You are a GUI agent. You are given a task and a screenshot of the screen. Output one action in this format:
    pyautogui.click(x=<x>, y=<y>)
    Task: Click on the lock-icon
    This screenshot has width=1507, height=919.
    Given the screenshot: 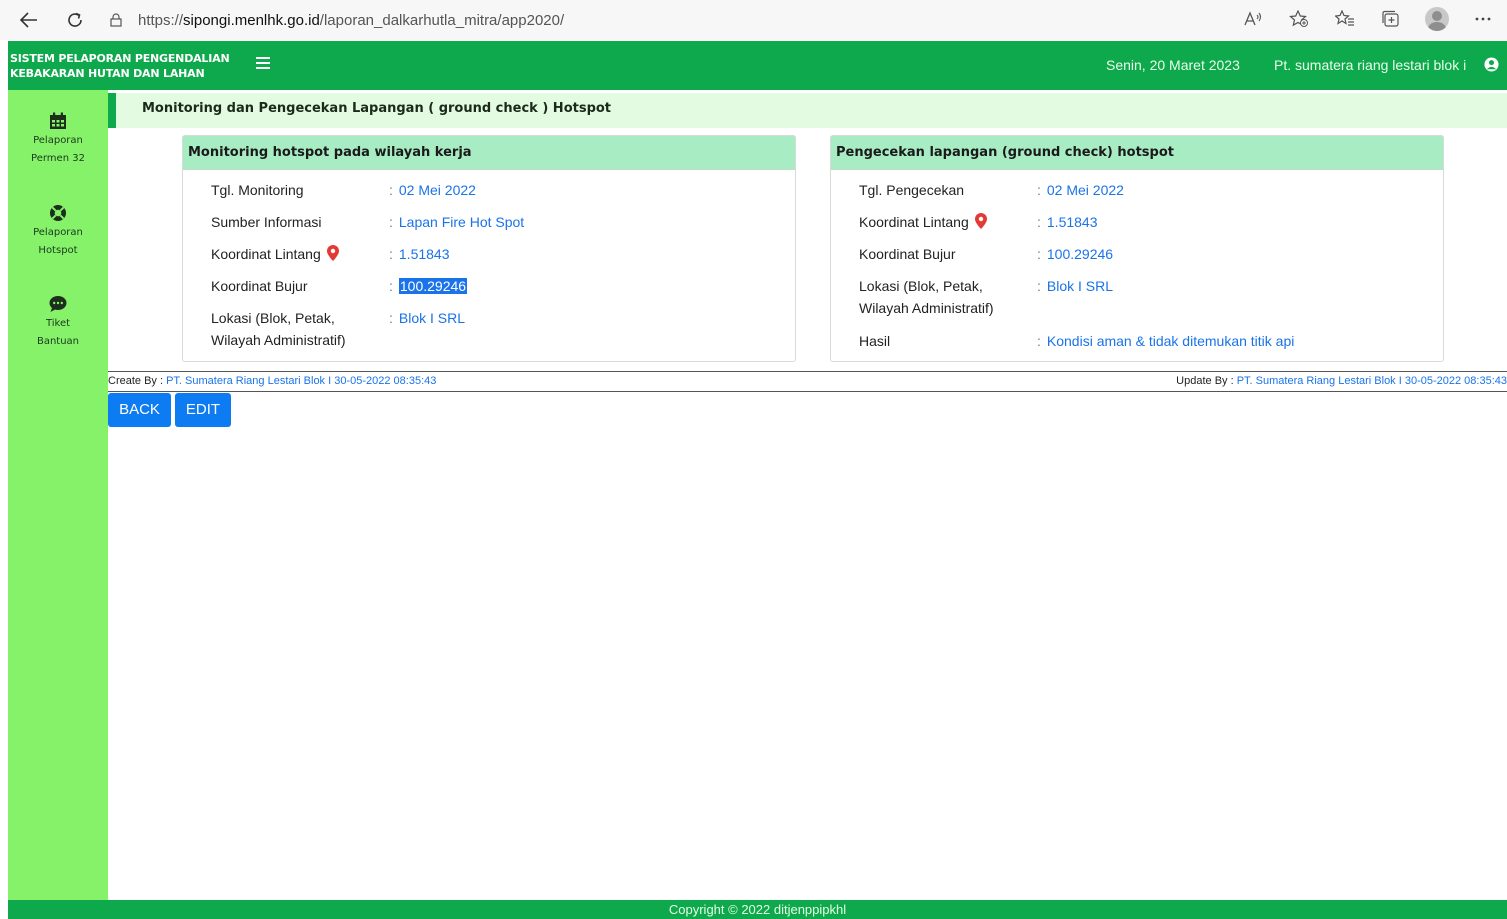 What is the action you would take?
    pyautogui.click(x=116, y=20)
    